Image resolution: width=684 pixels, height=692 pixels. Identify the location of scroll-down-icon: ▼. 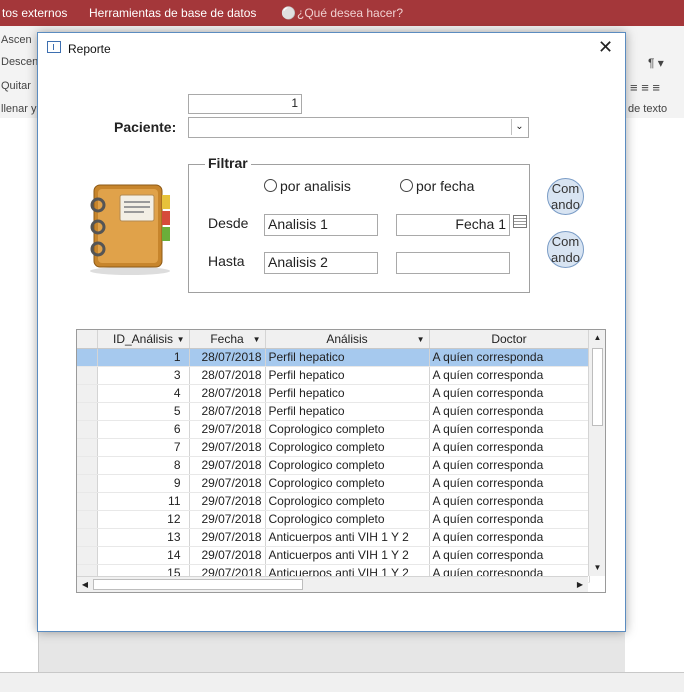
(597, 568).